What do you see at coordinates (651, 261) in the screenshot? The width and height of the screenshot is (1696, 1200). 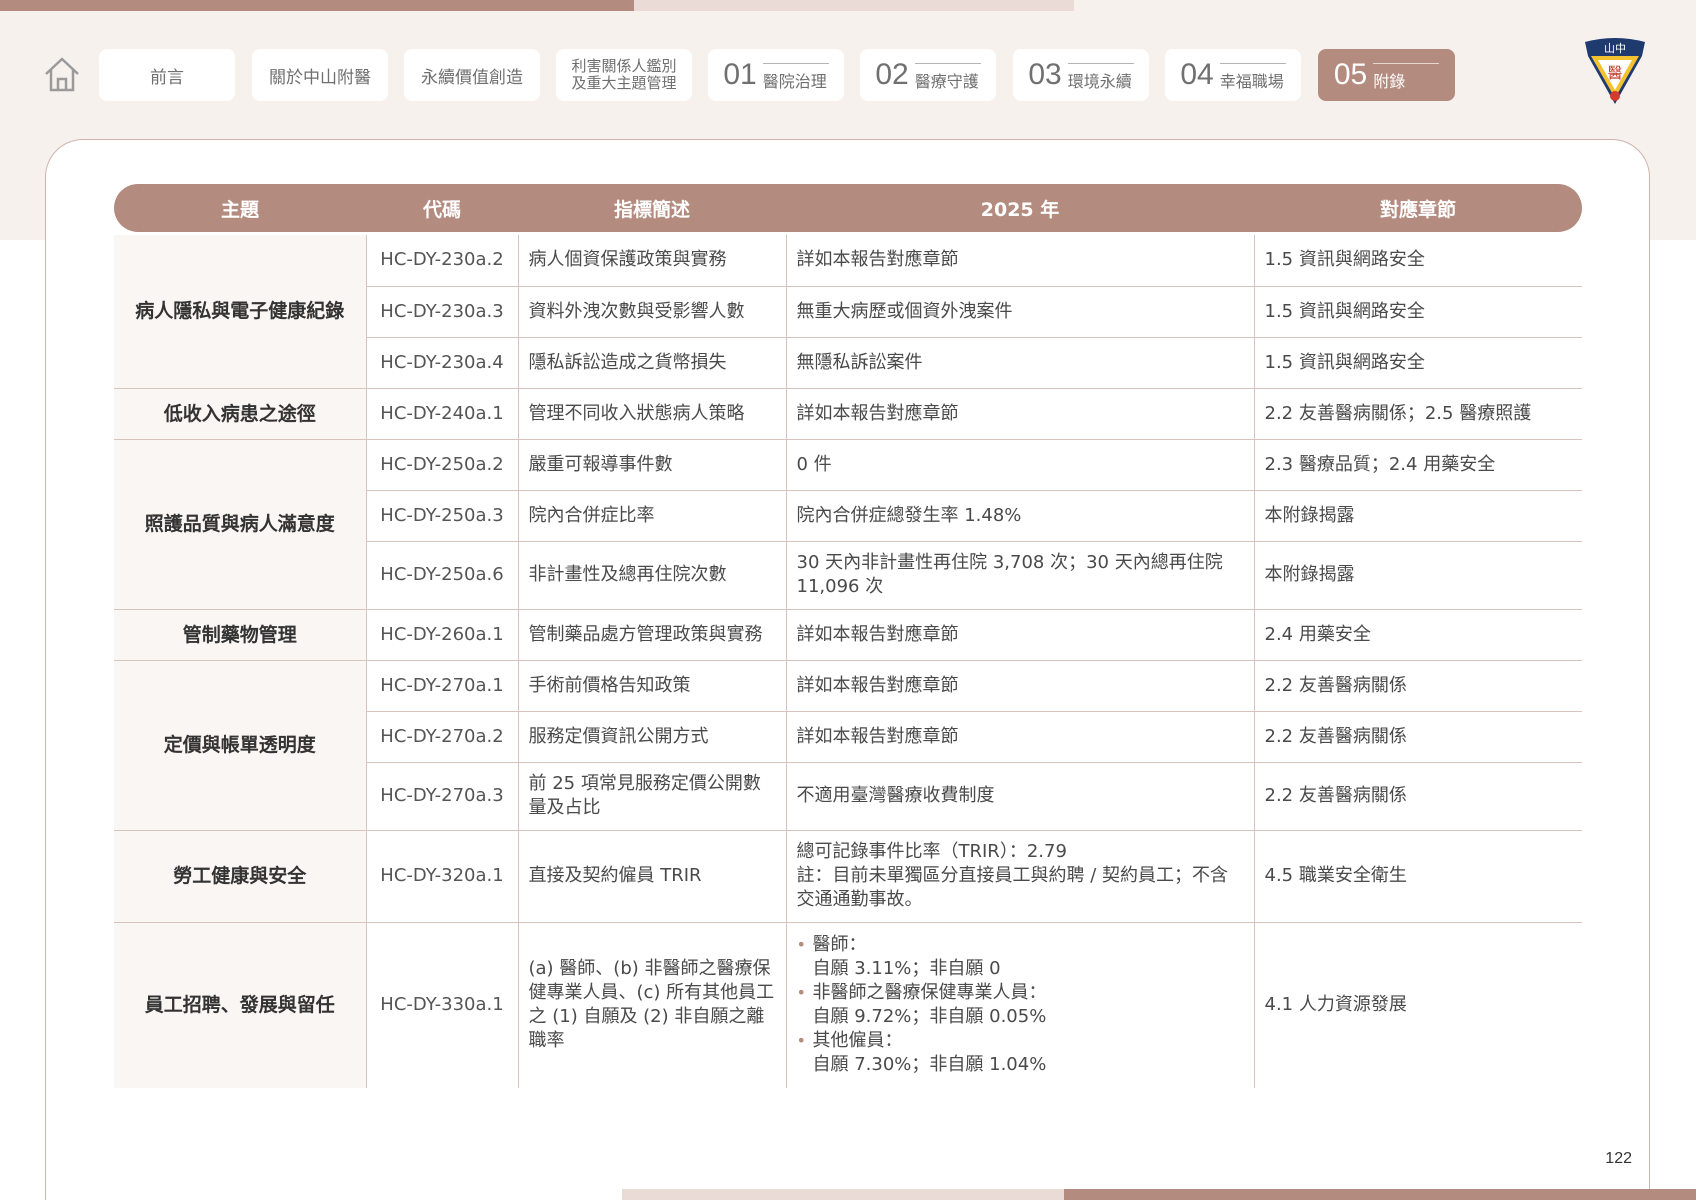 I see `desc-cell: 病人個資保護政策與實務` at bounding box center [651, 261].